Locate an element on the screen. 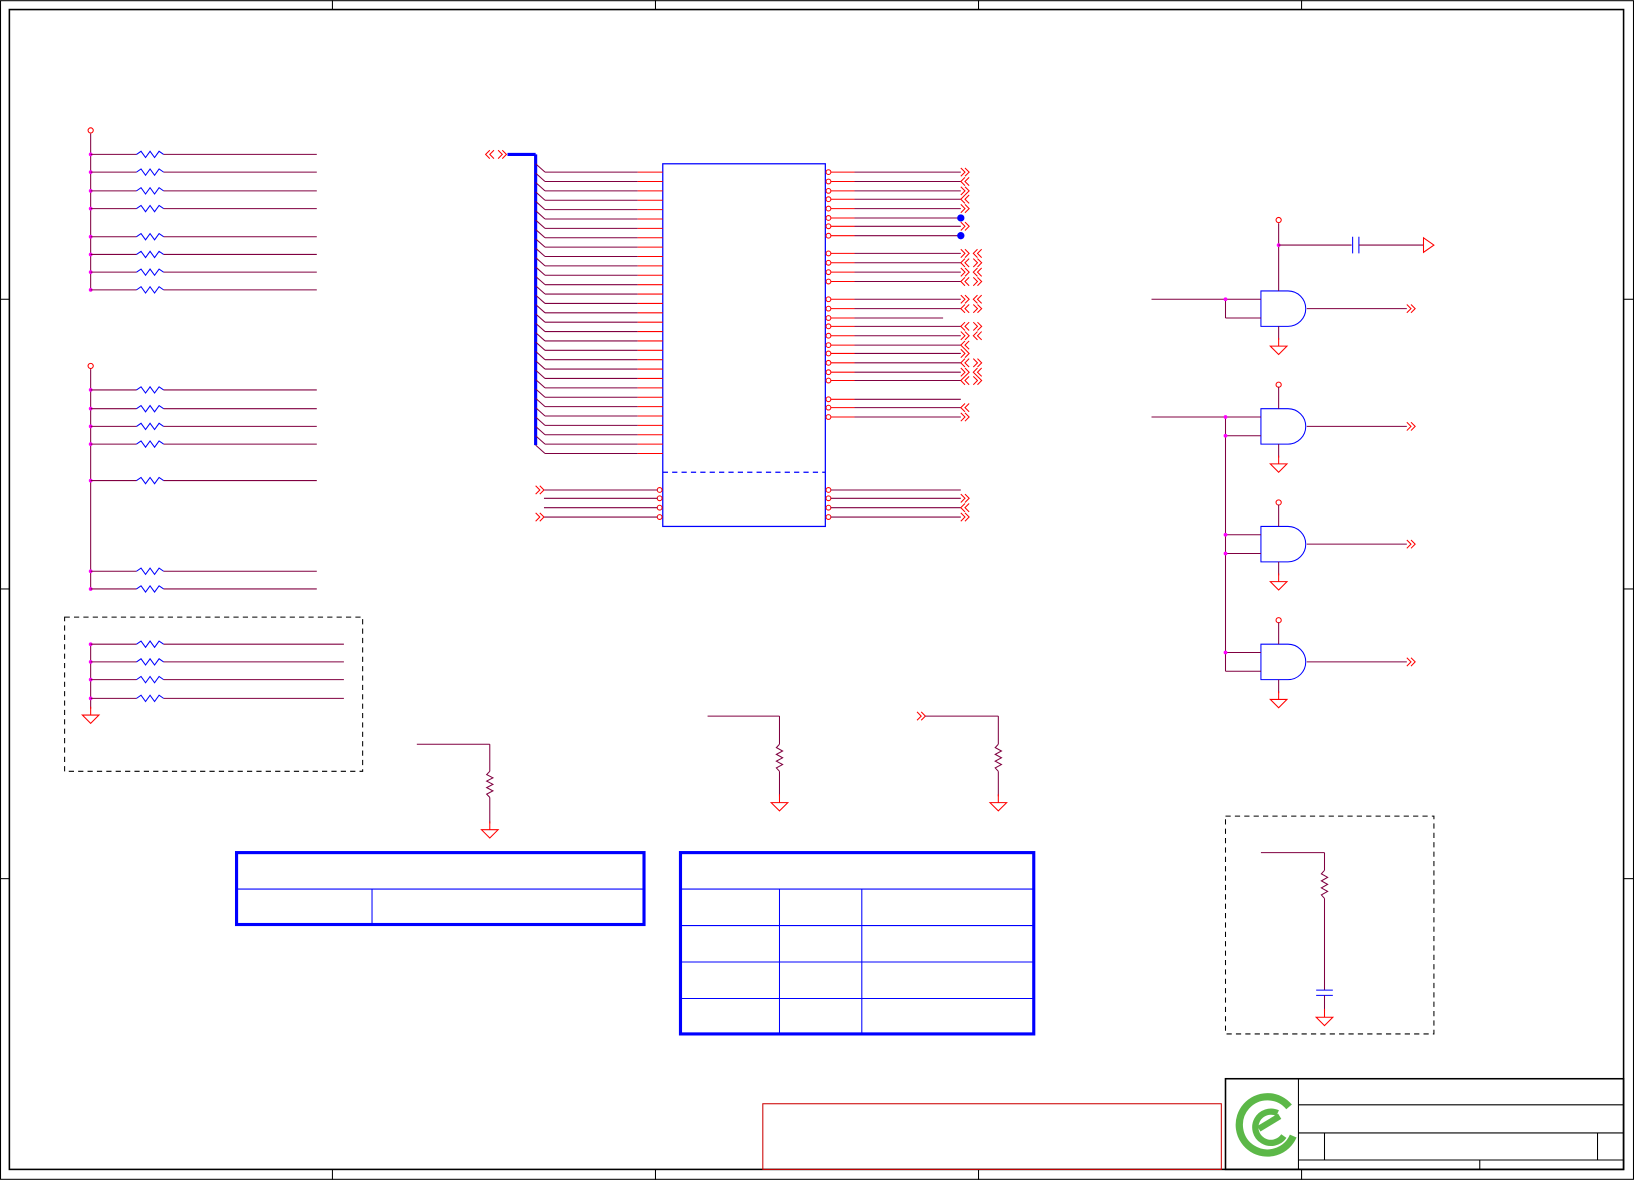  bus-entry is located at coordinates (540, 449).